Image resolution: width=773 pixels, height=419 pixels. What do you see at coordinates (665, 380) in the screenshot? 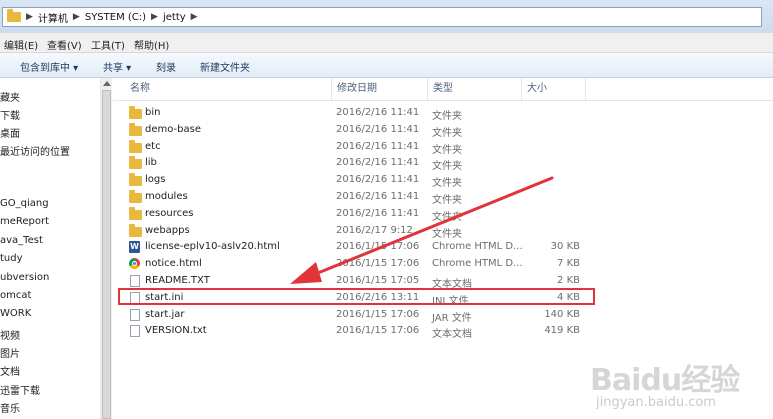
I see `watermark-main: Baidu经验` at bounding box center [665, 380].